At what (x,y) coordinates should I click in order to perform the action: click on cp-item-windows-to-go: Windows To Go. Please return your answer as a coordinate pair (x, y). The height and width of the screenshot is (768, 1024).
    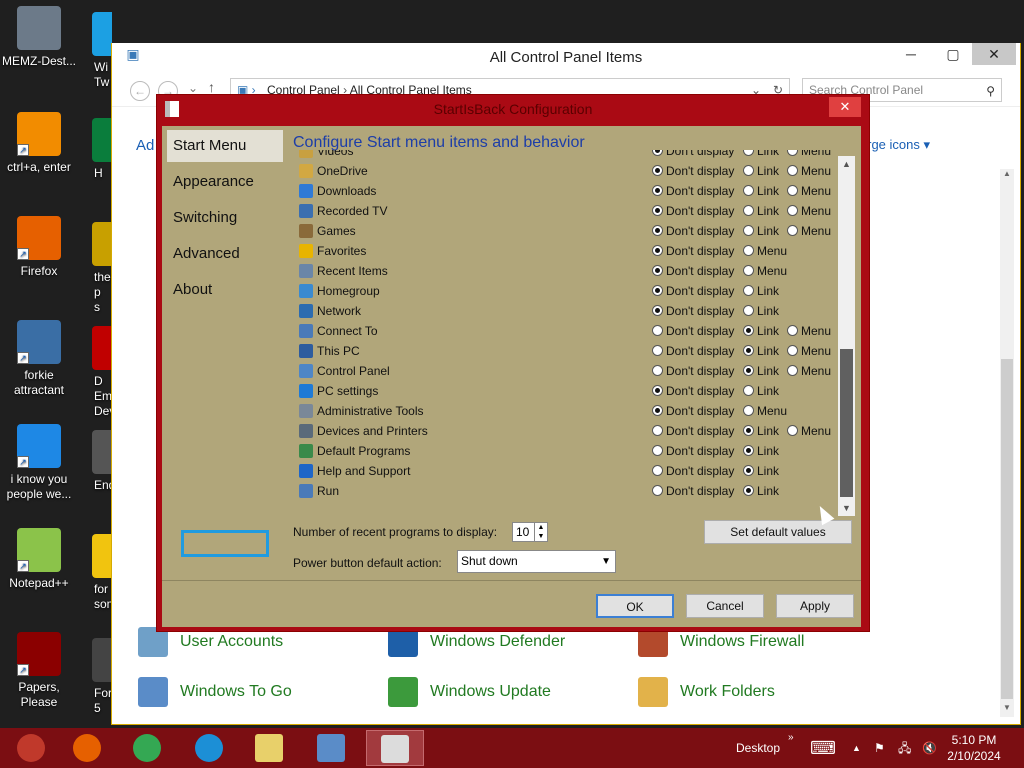
    Looking at the image, I should click on (215, 692).